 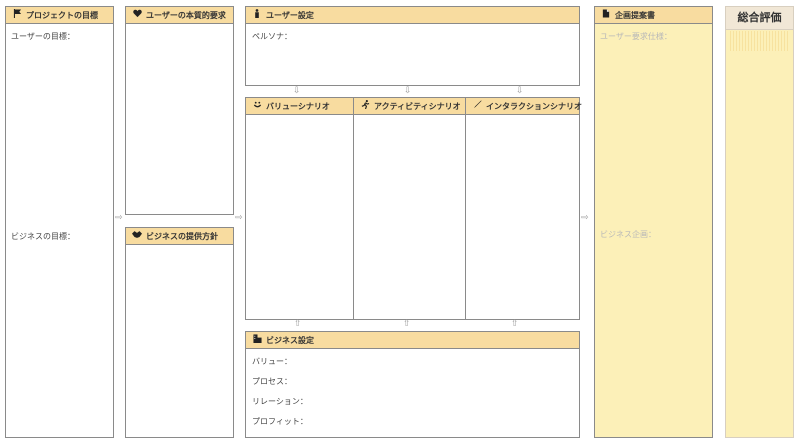 What do you see at coordinates (257, 340) in the screenshot?
I see `building-icon` at bounding box center [257, 340].